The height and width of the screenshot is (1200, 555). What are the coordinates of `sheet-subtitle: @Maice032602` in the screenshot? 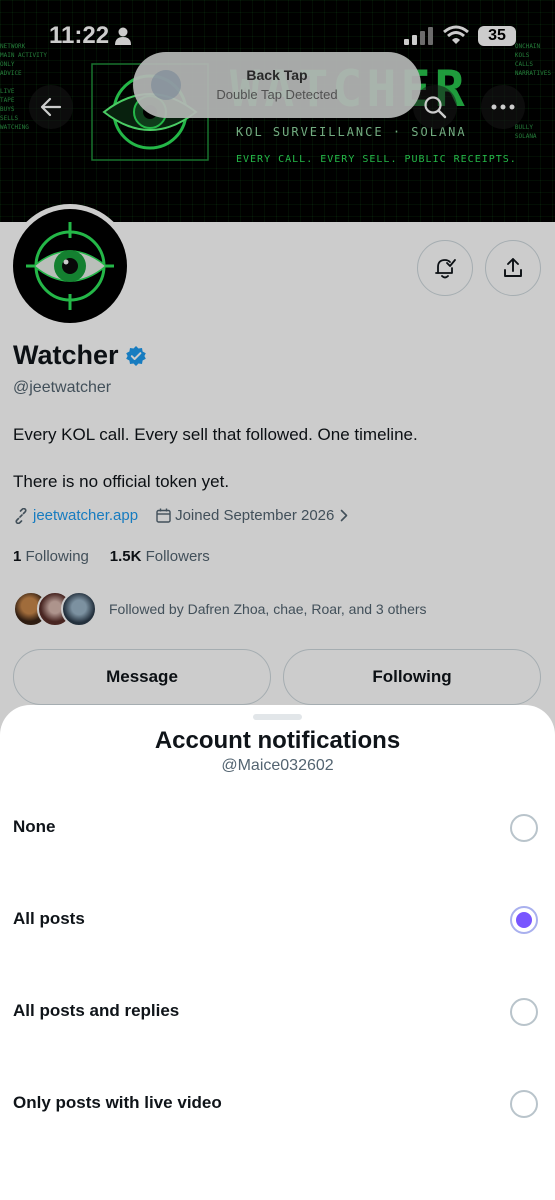 It's located at (277, 765).